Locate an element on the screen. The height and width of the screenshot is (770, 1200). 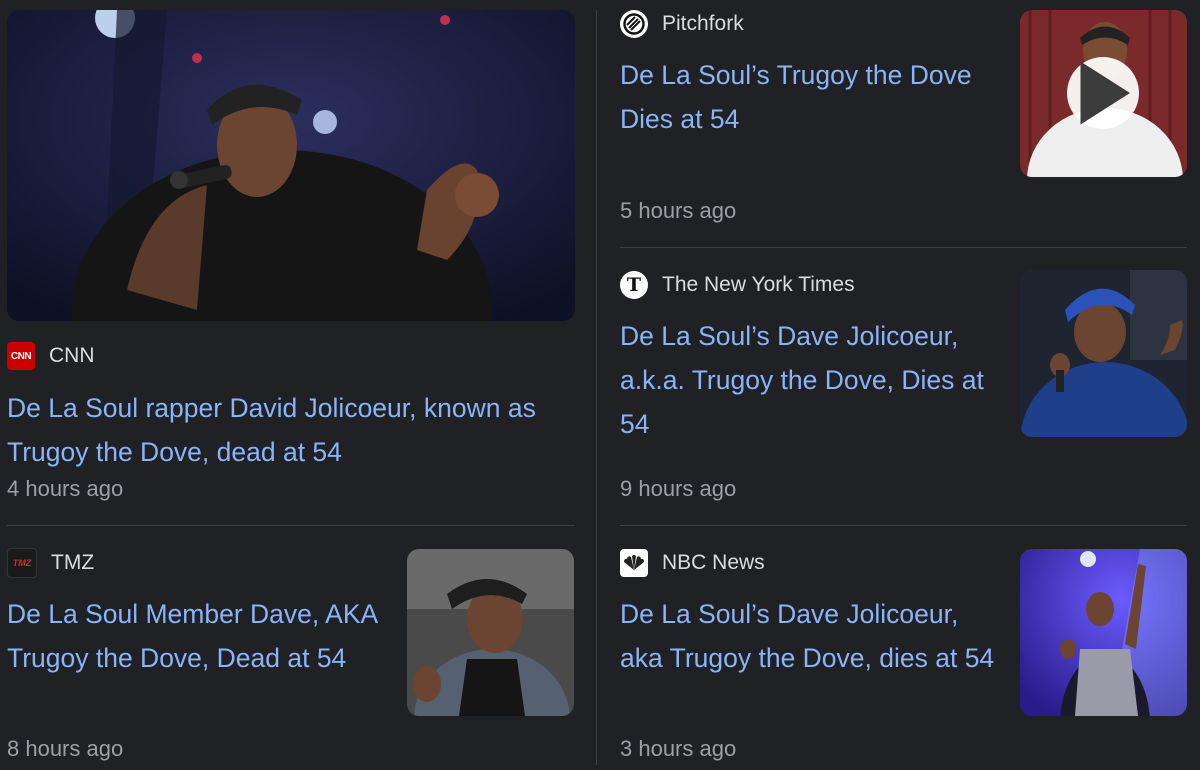
cnn-timestamp: 4 hours ago is located at coordinates (65, 488).